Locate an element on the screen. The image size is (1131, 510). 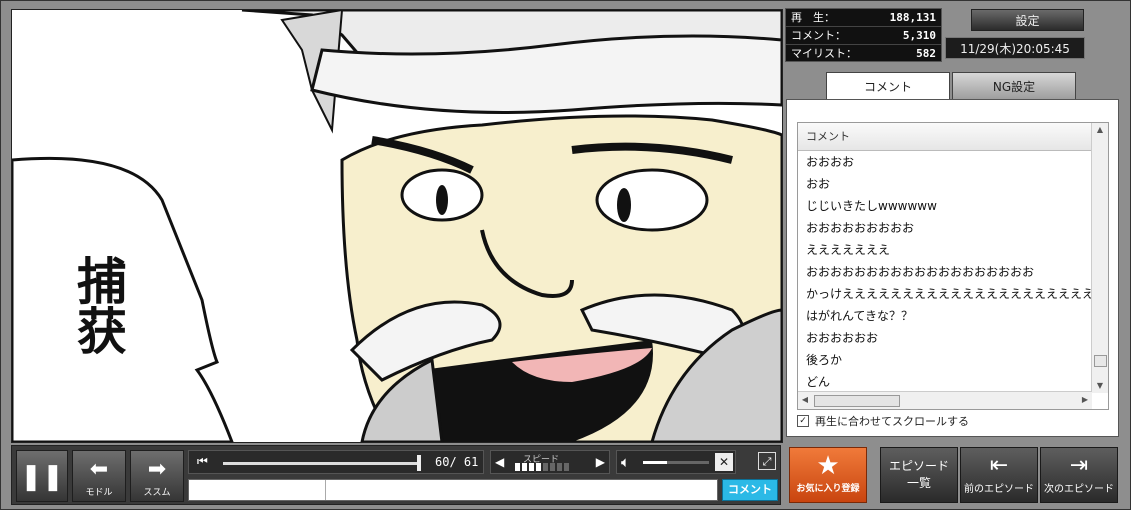
speed-control: ◀ スピード ▶ is located at coordinates (550, 462).